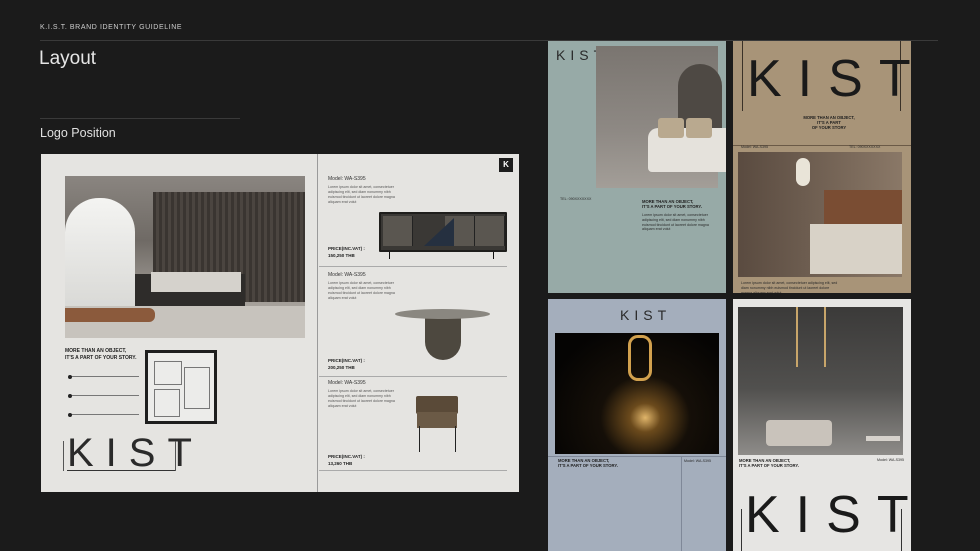  Describe the element at coordinates (346, 364) in the screenshot. I see `product-price: PRICE(INC.VAT) : 200,250 THB` at that location.